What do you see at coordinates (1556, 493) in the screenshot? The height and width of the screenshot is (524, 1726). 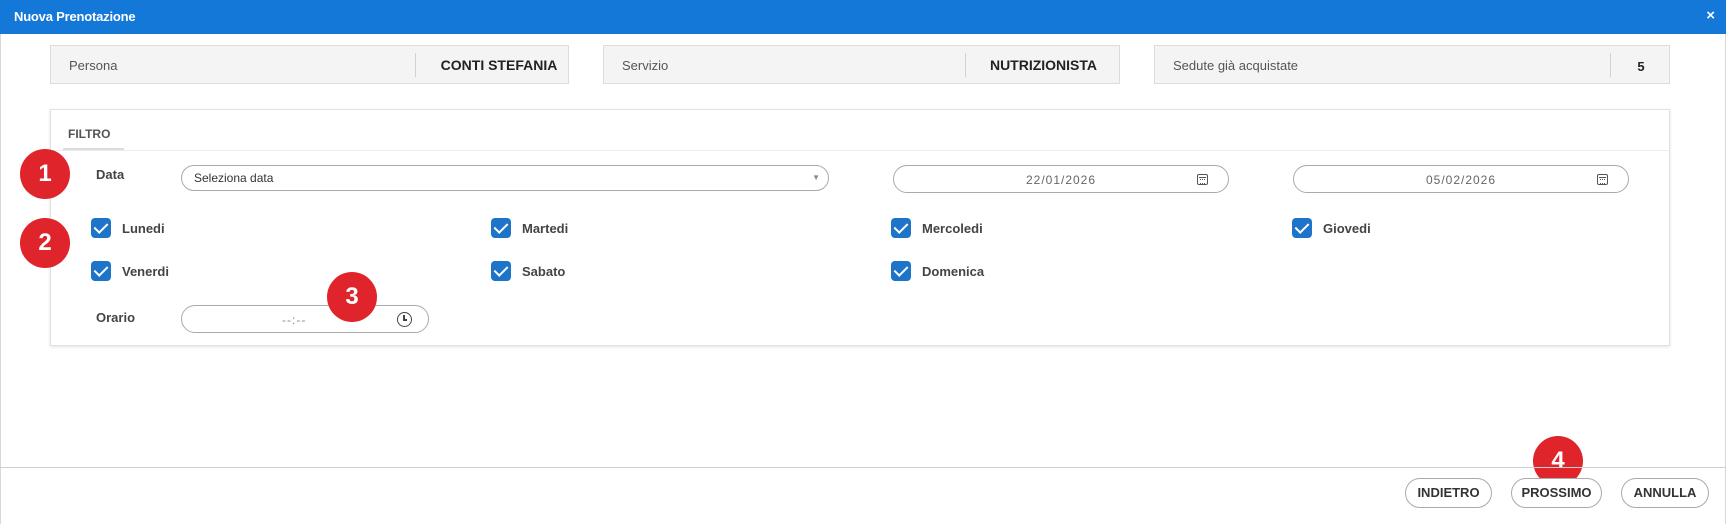 I see `next-button: PROSSIMO` at bounding box center [1556, 493].